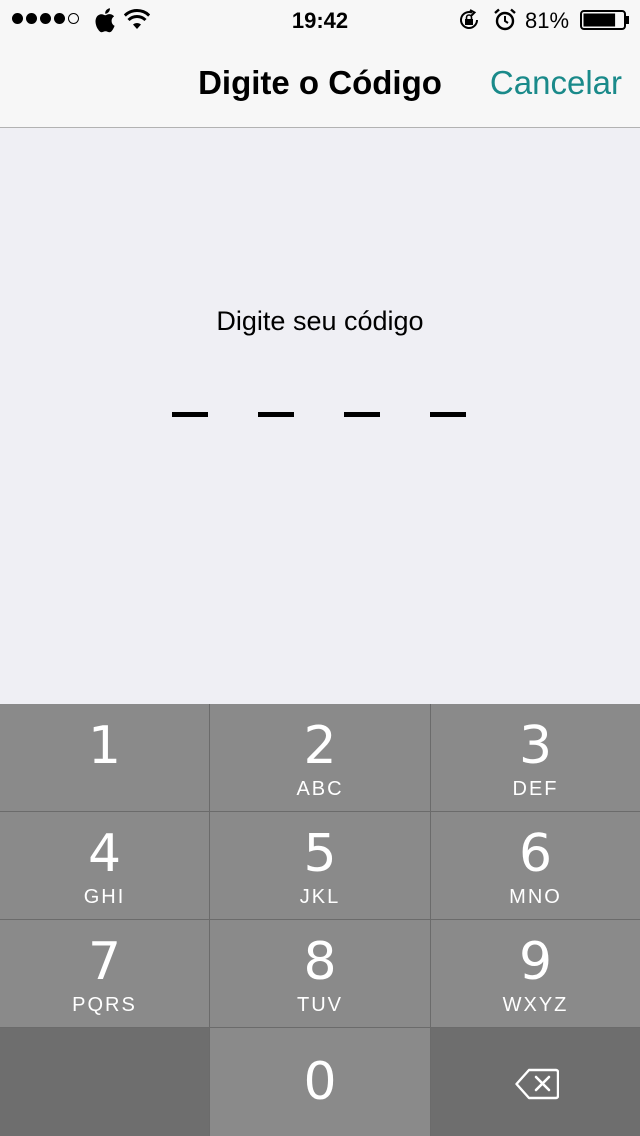 The width and height of the screenshot is (640, 1136). I want to click on key-9: 9 WXYZ, so click(535, 973).